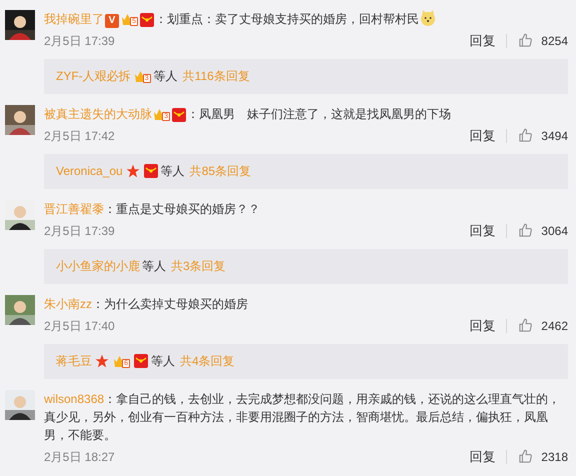 Image resolution: width=576 pixels, height=476 pixels. I want to click on like-count: 2462, so click(554, 326).